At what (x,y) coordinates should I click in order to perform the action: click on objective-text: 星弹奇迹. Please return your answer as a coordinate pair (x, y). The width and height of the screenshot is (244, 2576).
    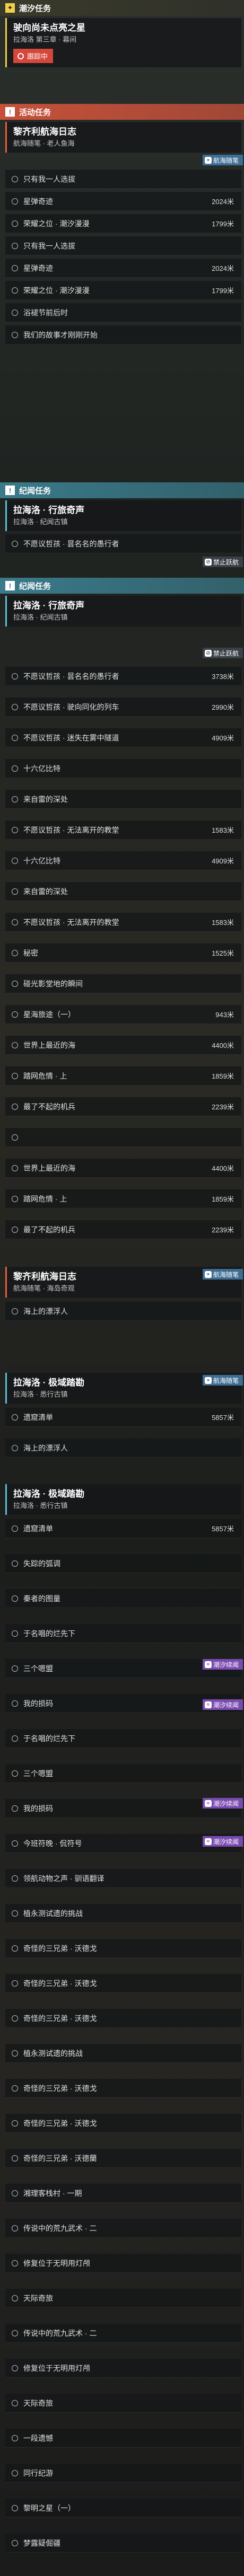
    Looking at the image, I should click on (38, 267).